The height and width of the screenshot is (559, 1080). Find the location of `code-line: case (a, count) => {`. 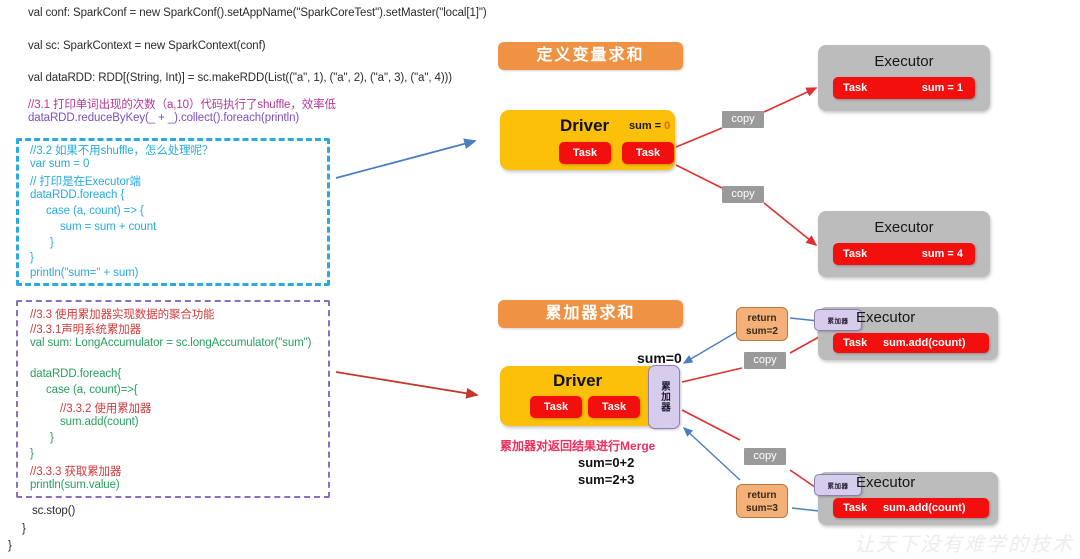

code-line: case (a, count) => { is located at coordinates (95, 211).